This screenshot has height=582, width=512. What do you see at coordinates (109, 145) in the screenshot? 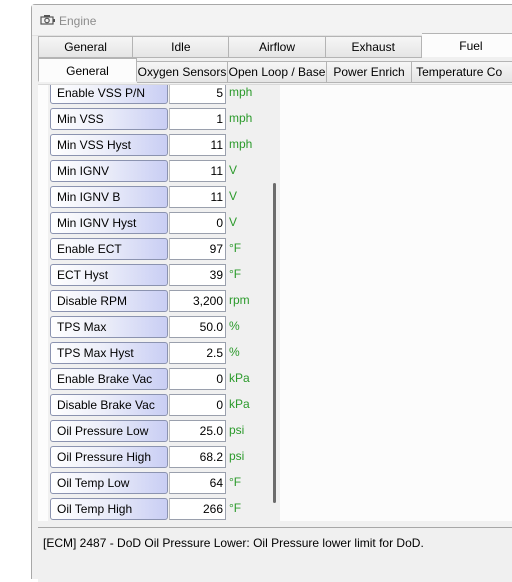
I see `param-label: Min VSS Hyst` at bounding box center [109, 145].